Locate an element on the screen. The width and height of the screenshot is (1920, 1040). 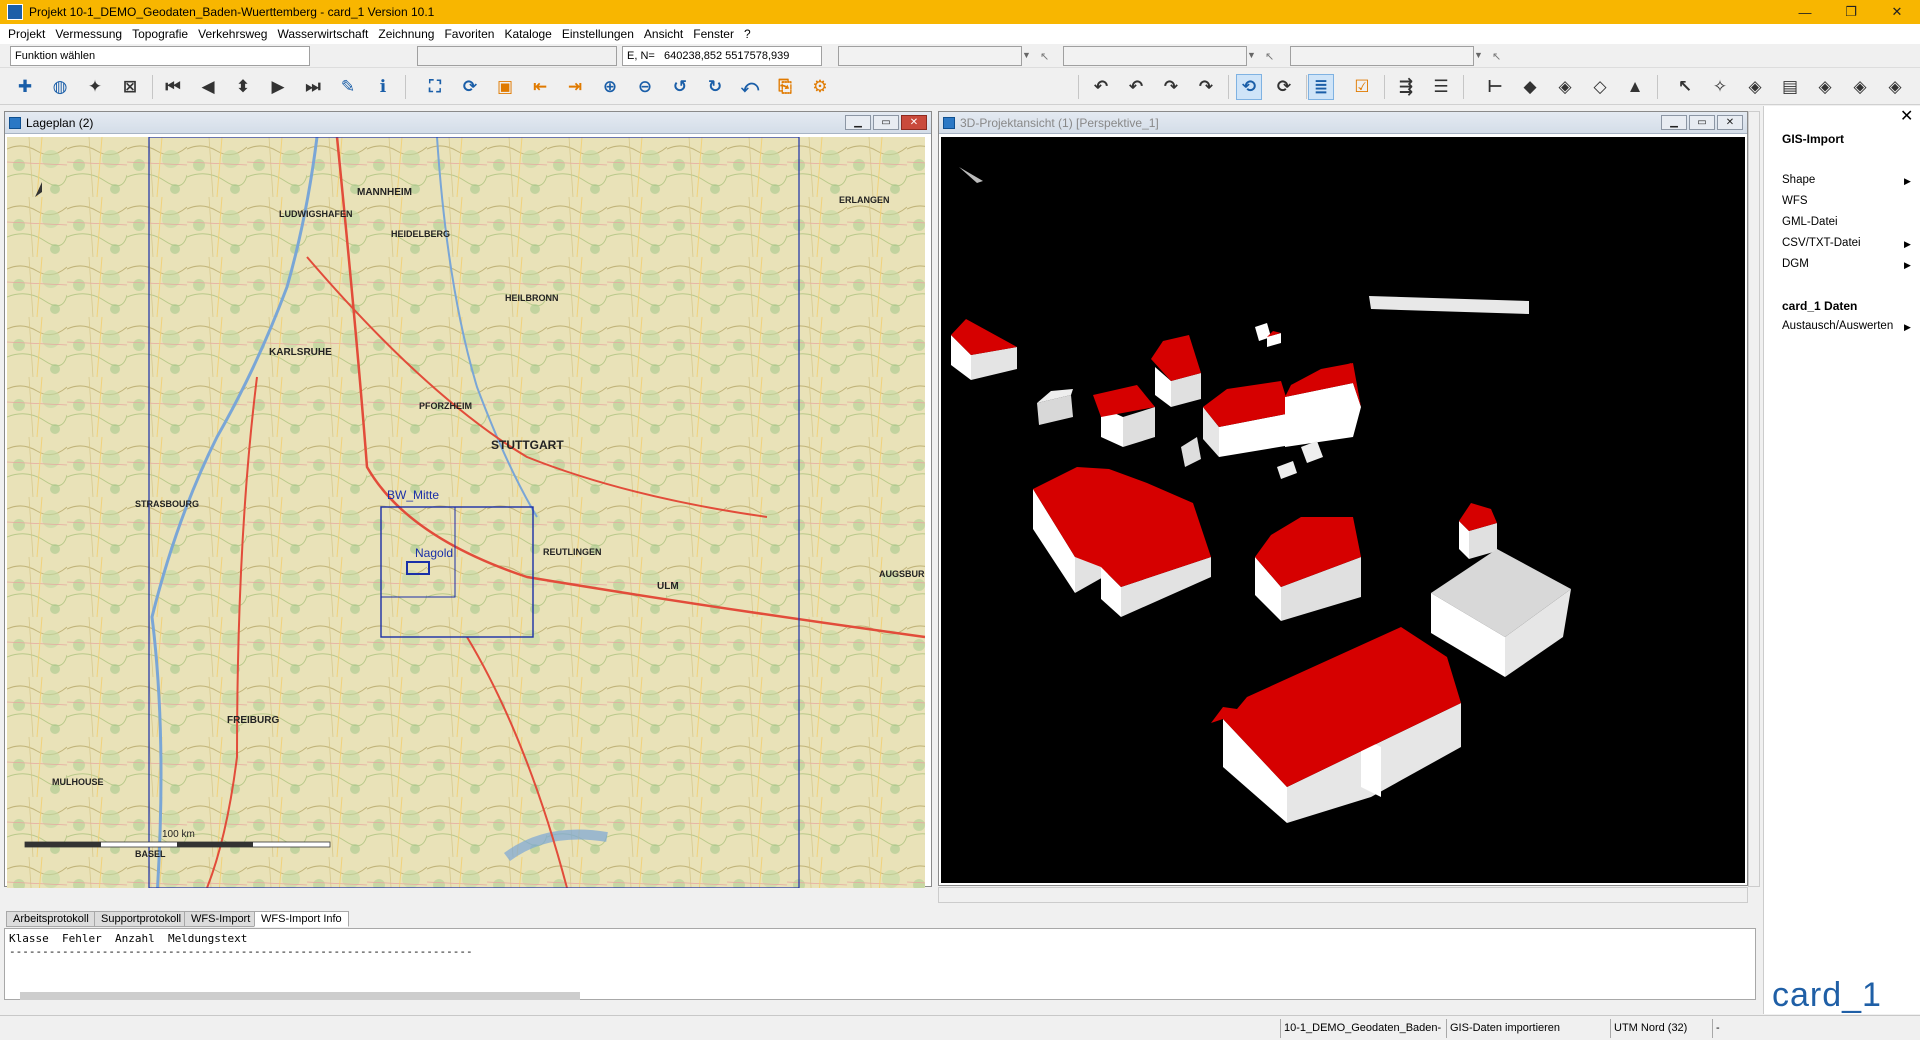
rotate-right-icon: ↻ is located at coordinates (715, 87).